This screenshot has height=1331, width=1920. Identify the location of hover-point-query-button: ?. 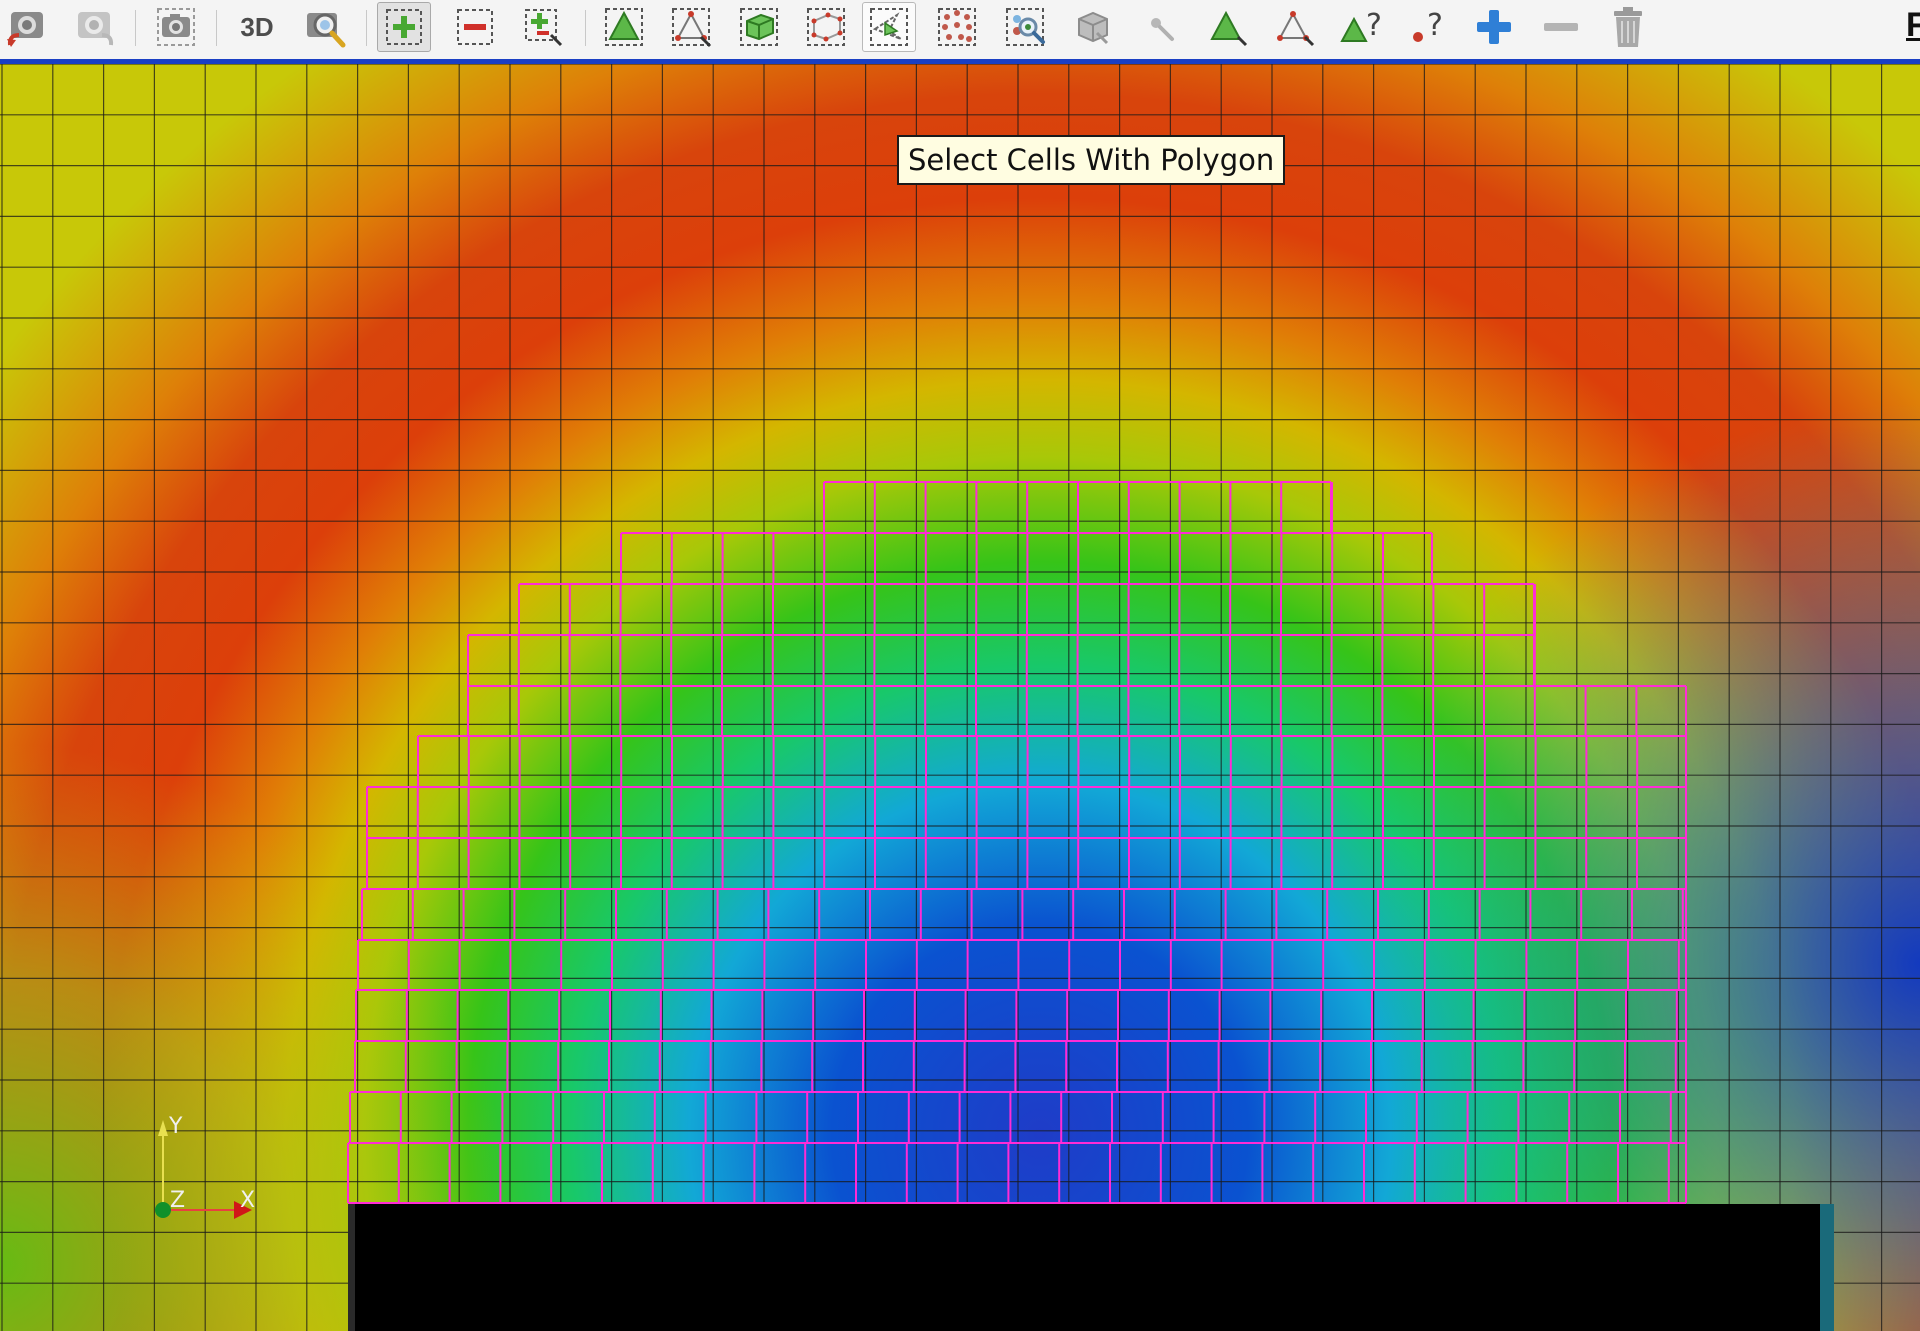
(1429, 27).